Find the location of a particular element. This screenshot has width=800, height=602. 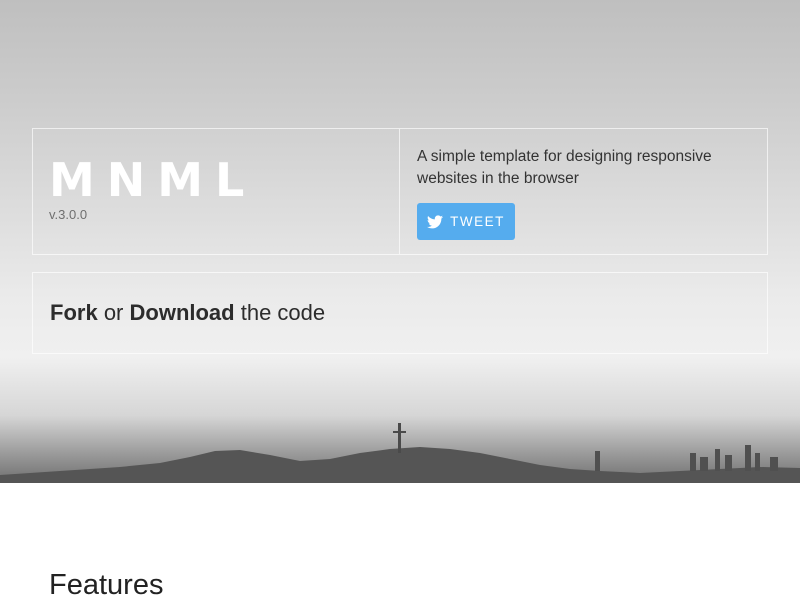

version-label: v.3.0.0 is located at coordinates (68, 214).